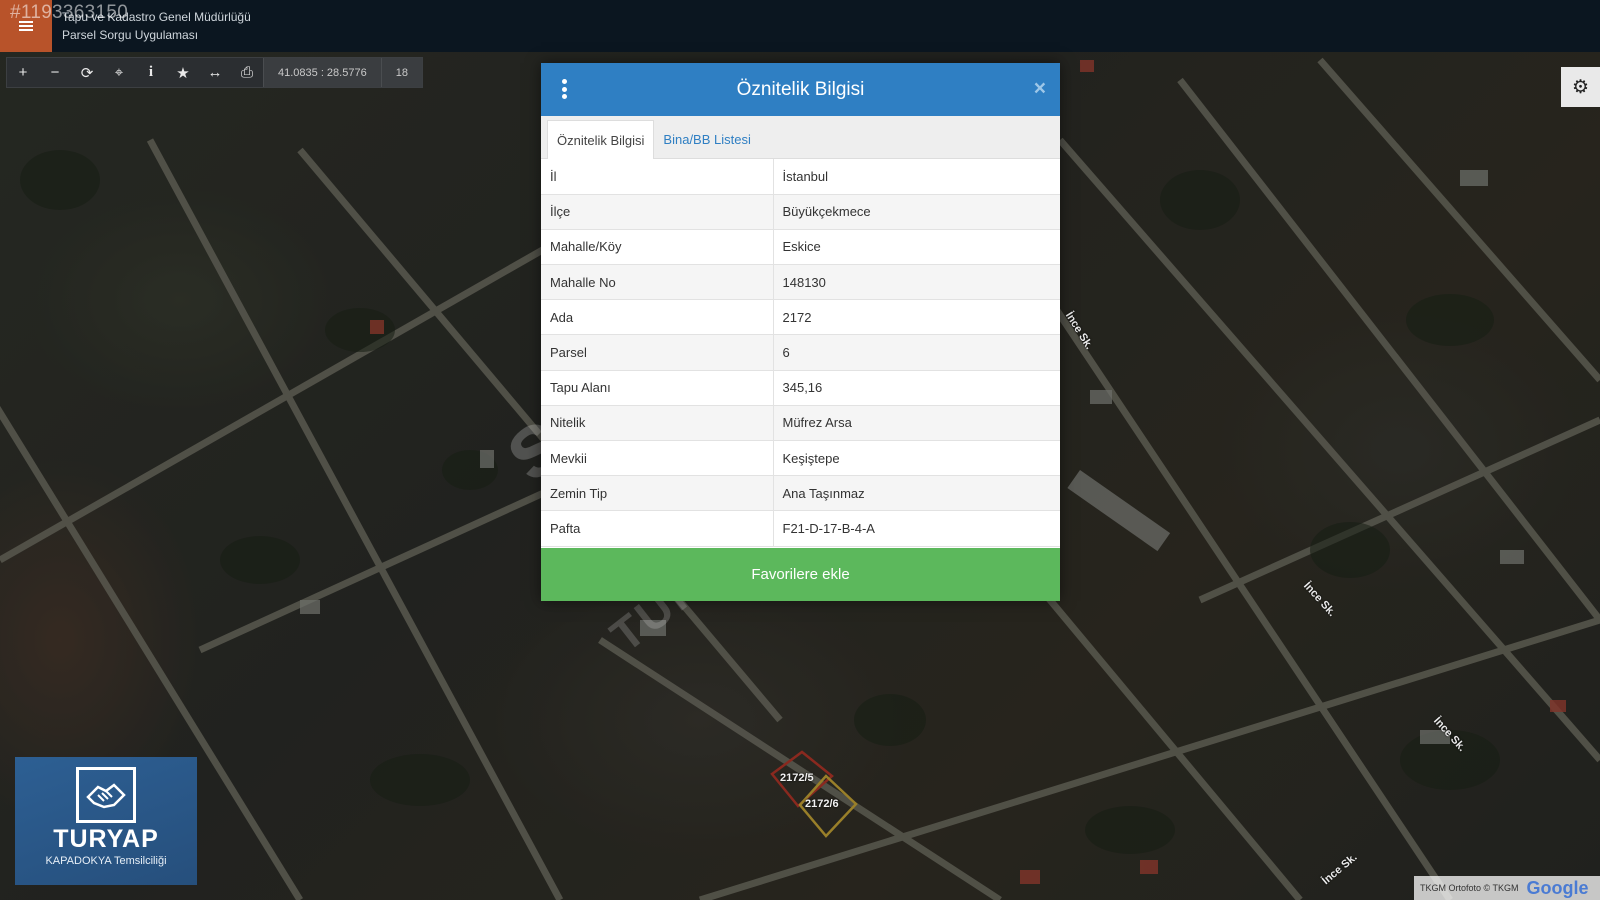  Describe the element at coordinates (657, 388) in the screenshot. I see `attr-key: Tapu Alanı` at that location.